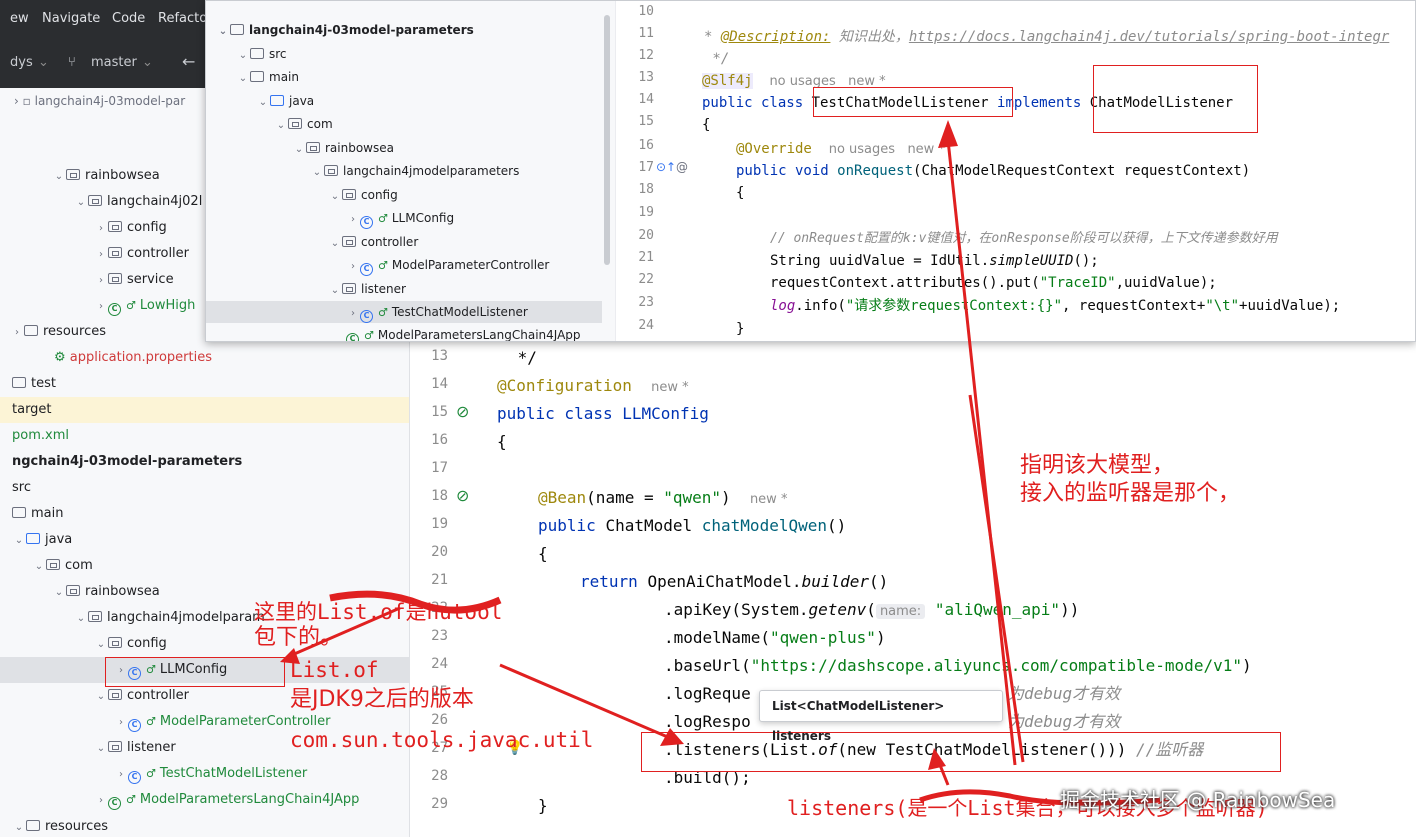 The width and height of the screenshot is (1416, 837). What do you see at coordinates (666, 167) in the screenshot?
I see `implements-gutter-icon: ⊙↑` at bounding box center [666, 167].